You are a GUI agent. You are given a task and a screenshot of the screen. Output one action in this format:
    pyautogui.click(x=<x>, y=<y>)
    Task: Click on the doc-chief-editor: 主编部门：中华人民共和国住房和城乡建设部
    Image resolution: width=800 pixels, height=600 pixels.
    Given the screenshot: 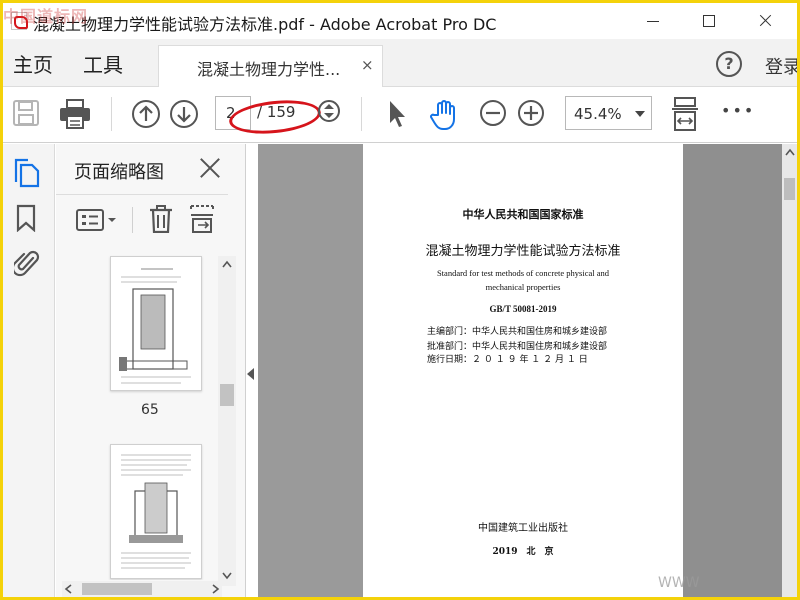 What is the action you would take?
    pyautogui.click(x=517, y=332)
    